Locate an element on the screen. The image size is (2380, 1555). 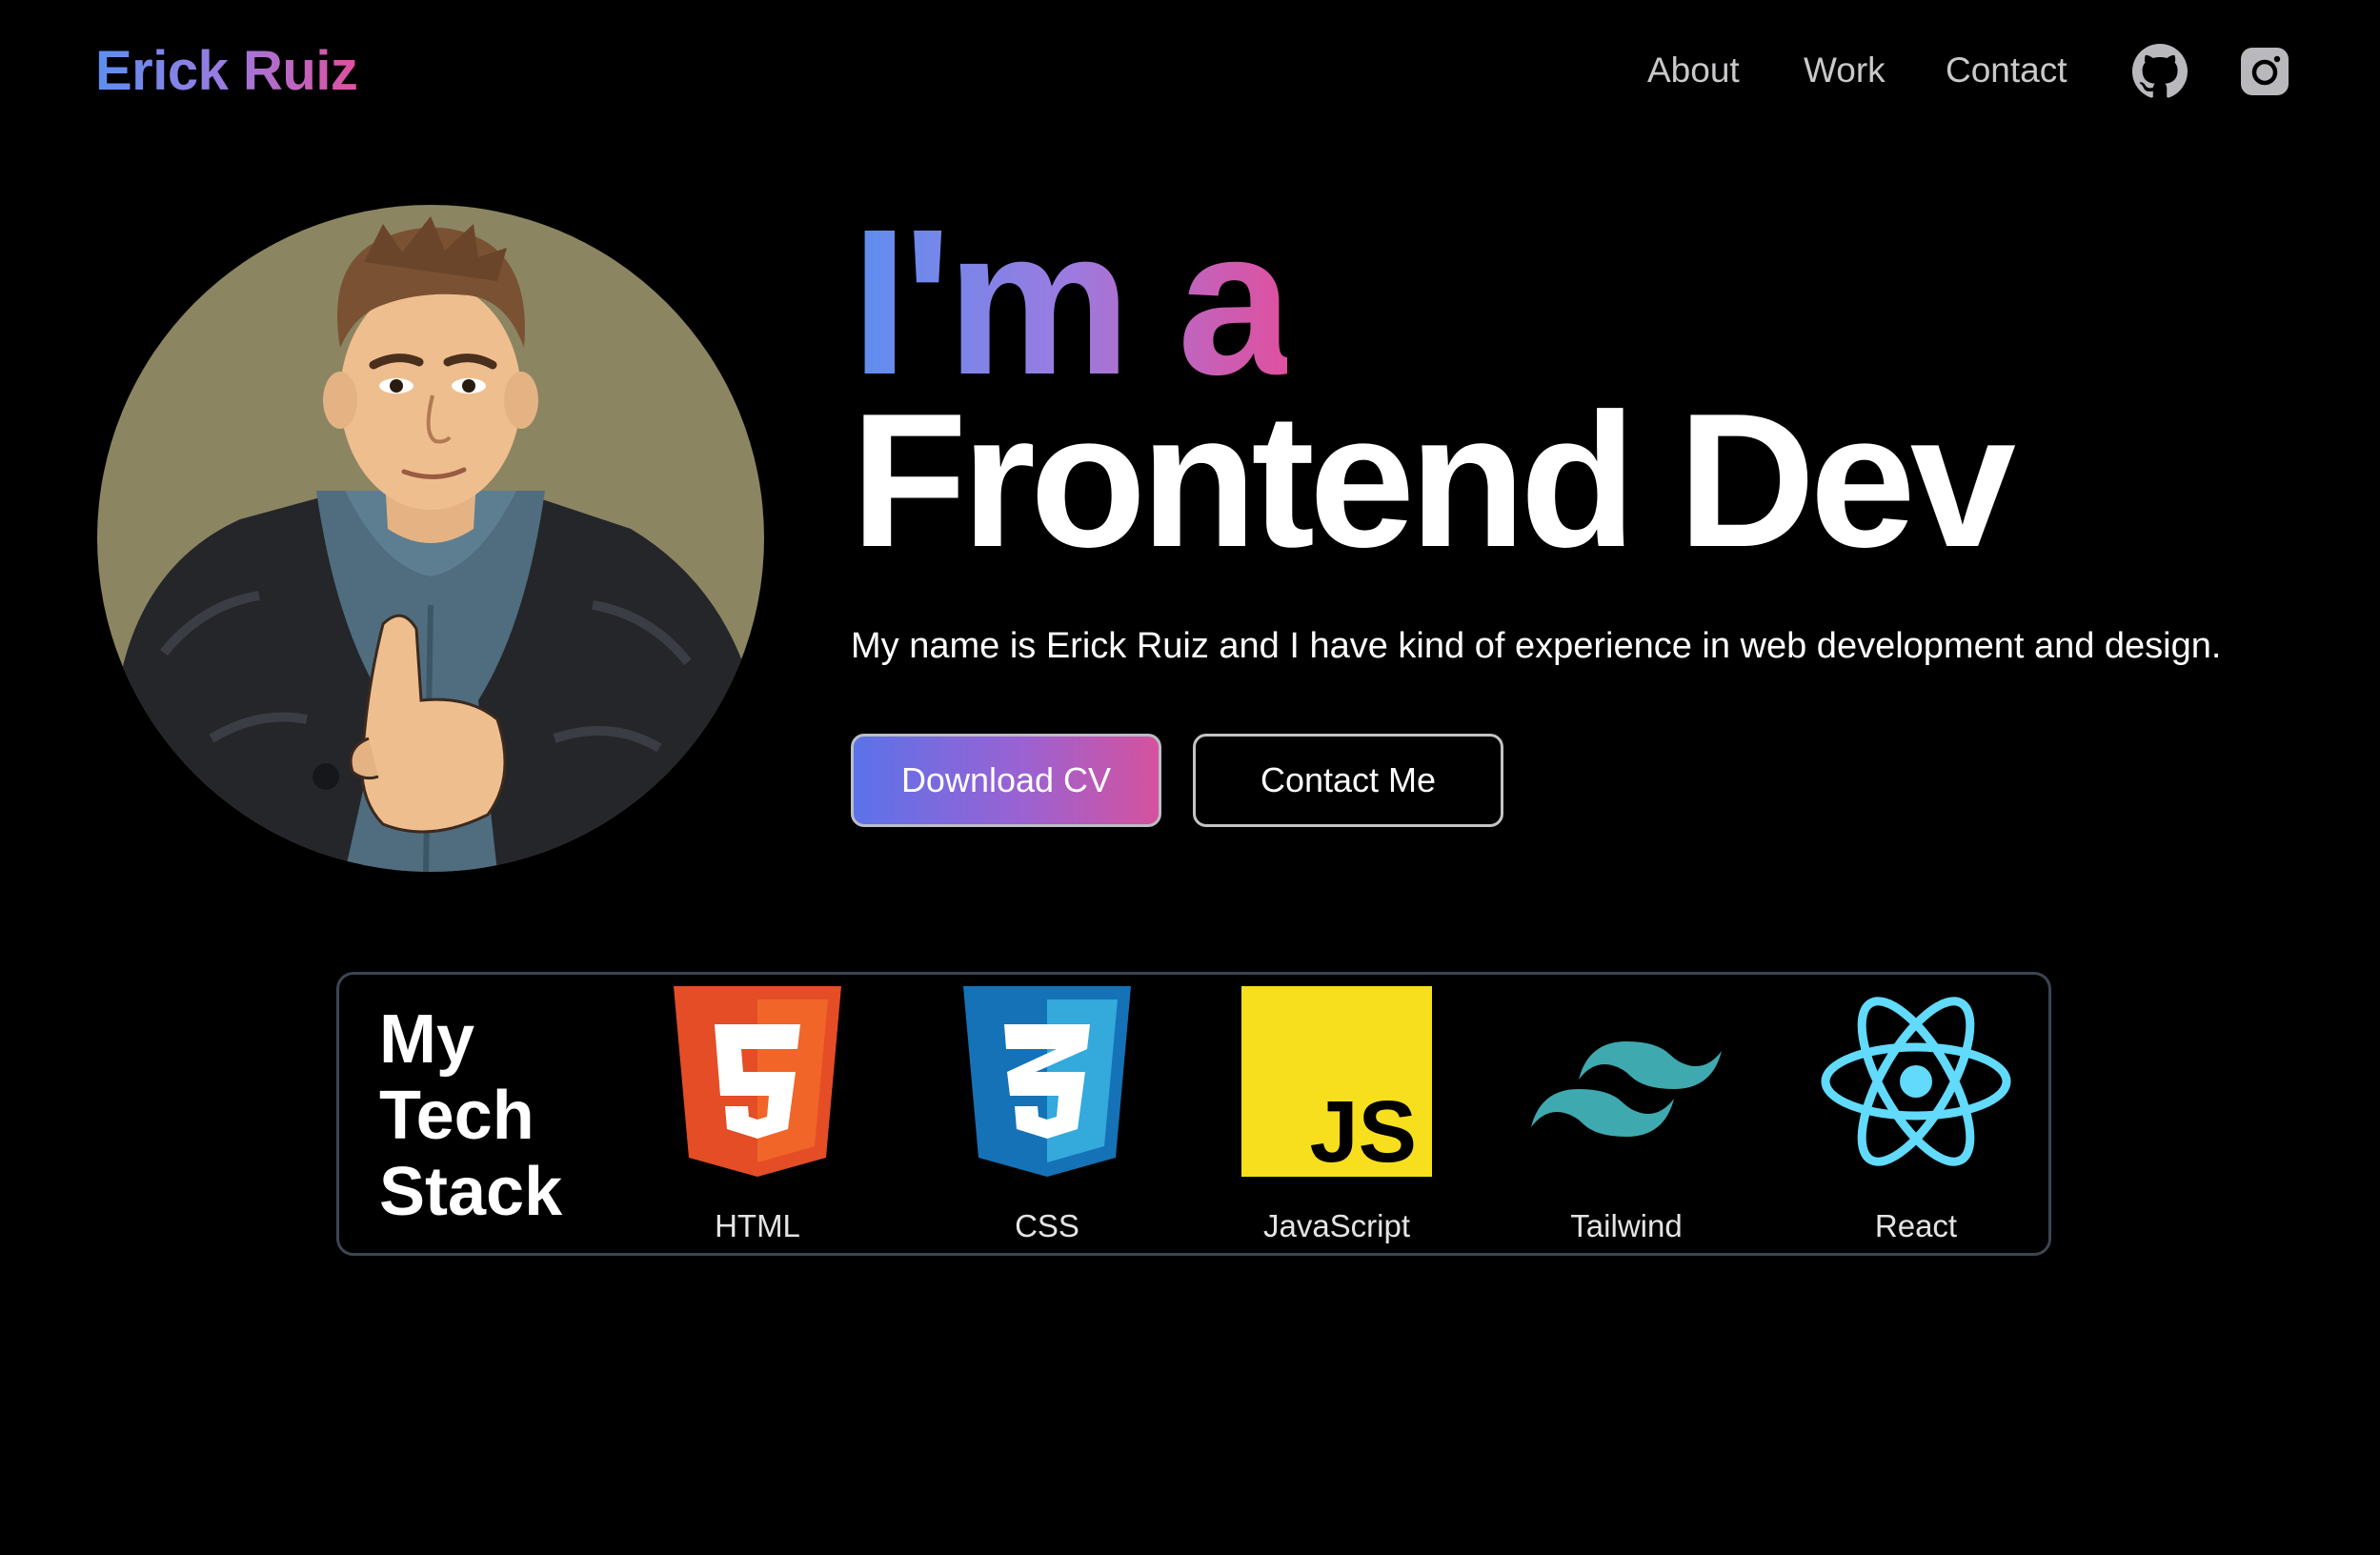
instagram-icon is located at coordinates (2264, 71).